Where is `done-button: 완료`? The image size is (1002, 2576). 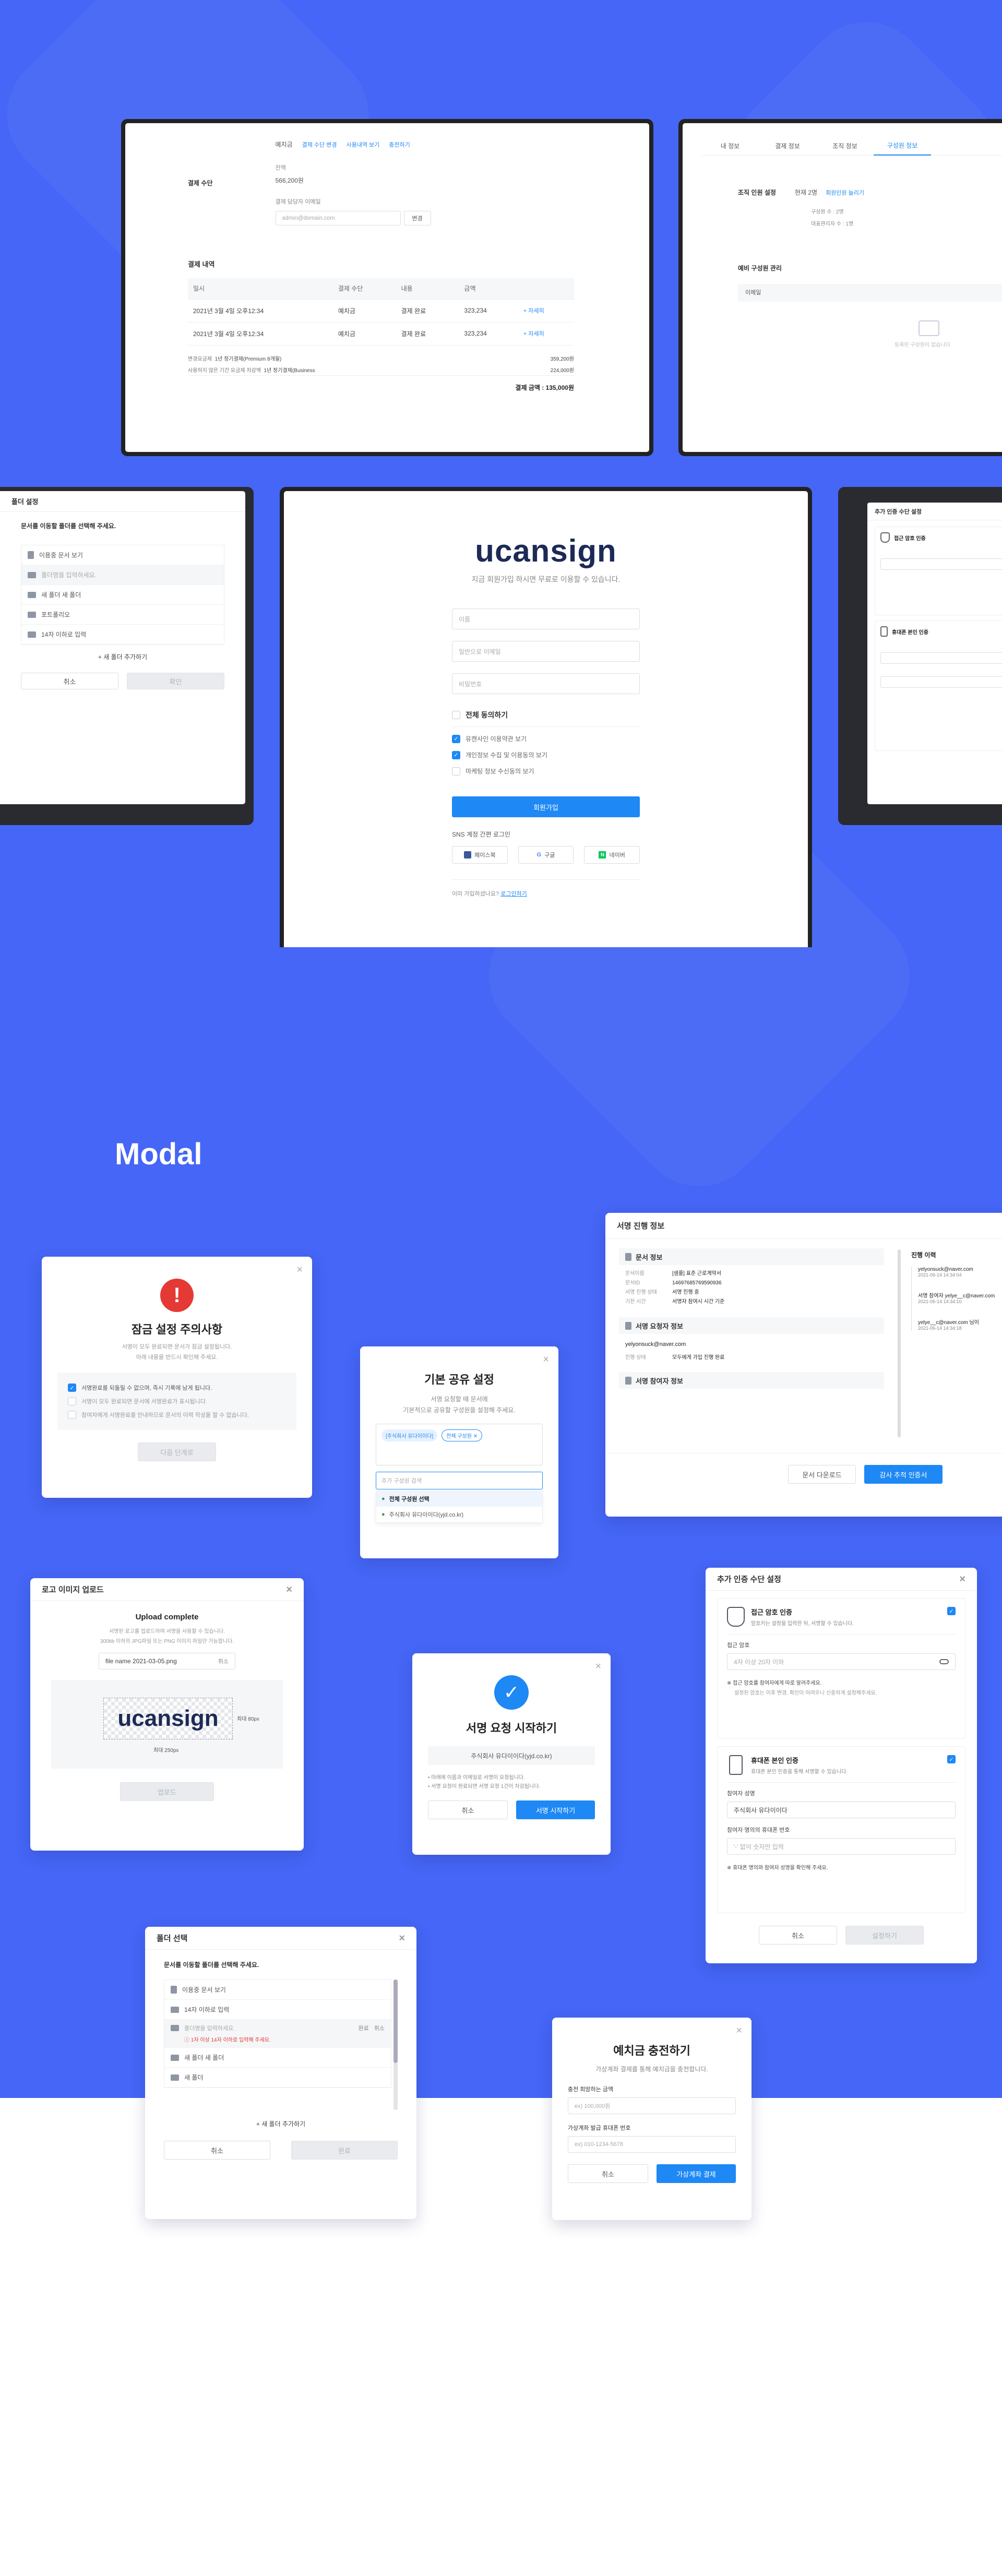 done-button: 완료 is located at coordinates (364, 2028).